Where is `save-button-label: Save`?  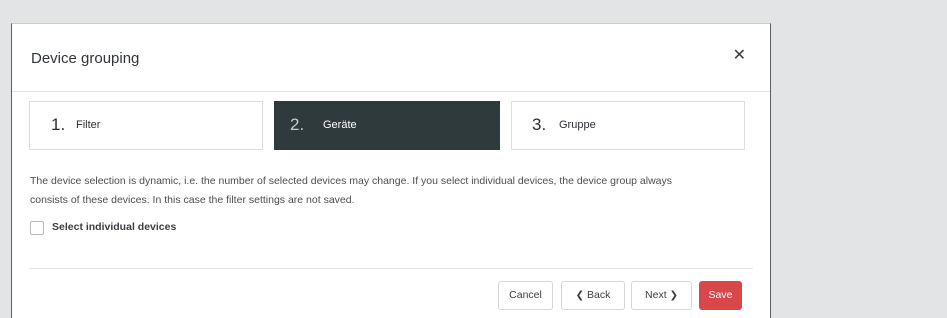 save-button-label: Save is located at coordinates (720, 295).